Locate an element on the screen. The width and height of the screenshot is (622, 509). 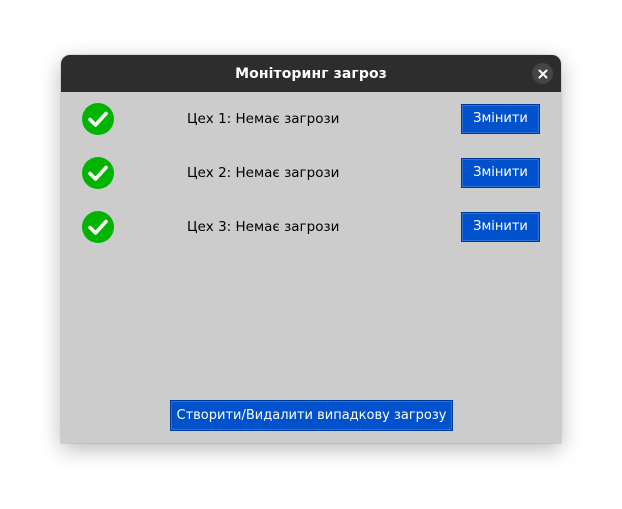
window-title: Моніторинг загроз is located at coordinates (311, 73).